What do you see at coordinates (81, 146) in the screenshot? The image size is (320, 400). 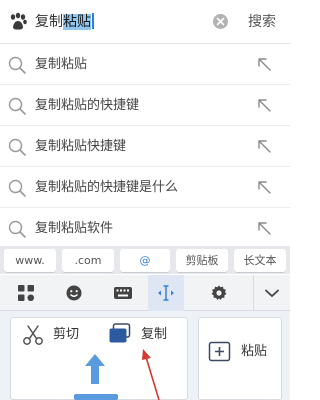 I see `suggestion-text: 复制粘贴快捷键` at bounding box center [81, 146].